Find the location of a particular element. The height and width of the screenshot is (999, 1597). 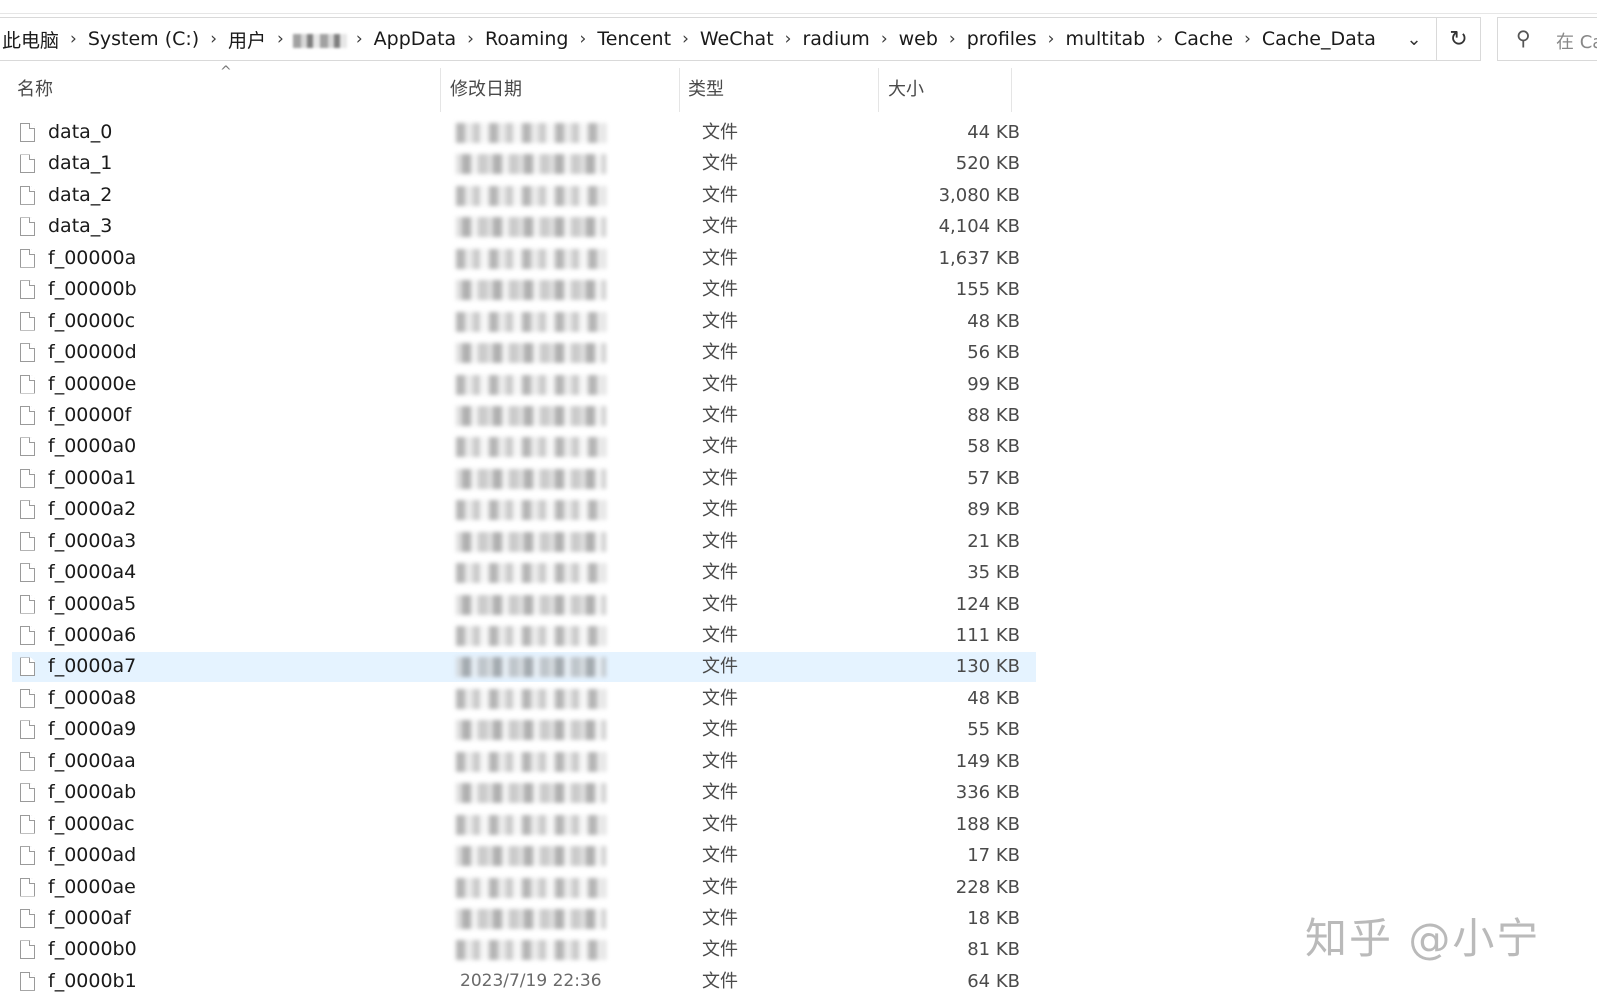

file-size: 149 KB is located at coordinates (987, 761).